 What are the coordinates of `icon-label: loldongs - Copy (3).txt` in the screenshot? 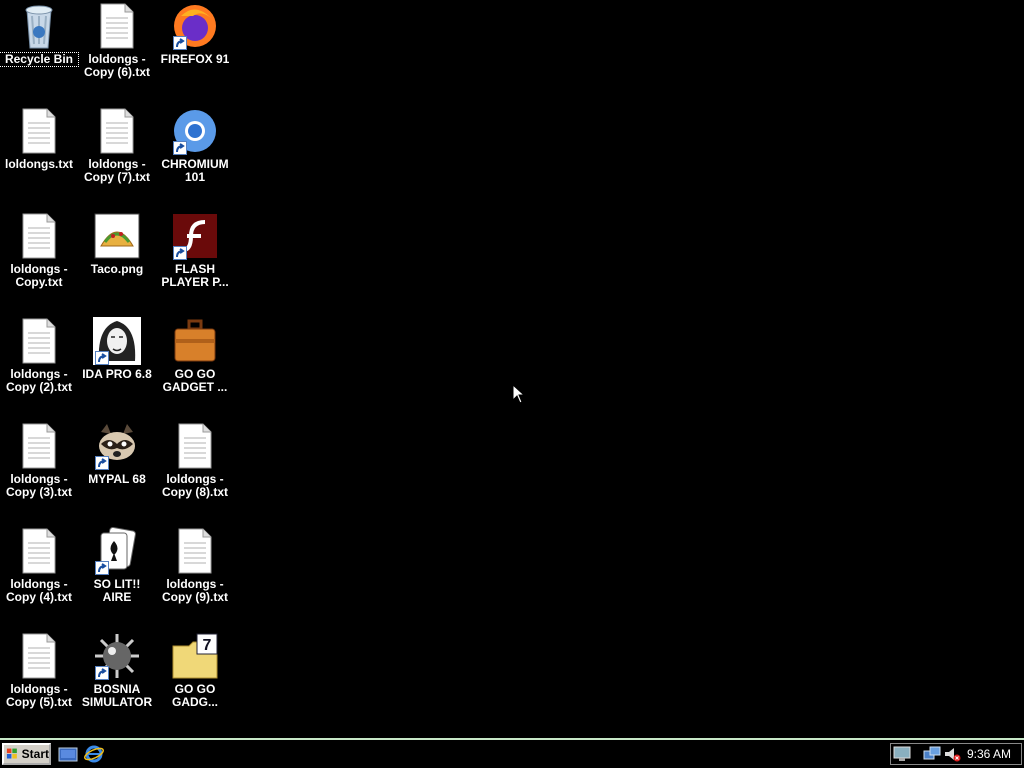 It's located at (39, 485).